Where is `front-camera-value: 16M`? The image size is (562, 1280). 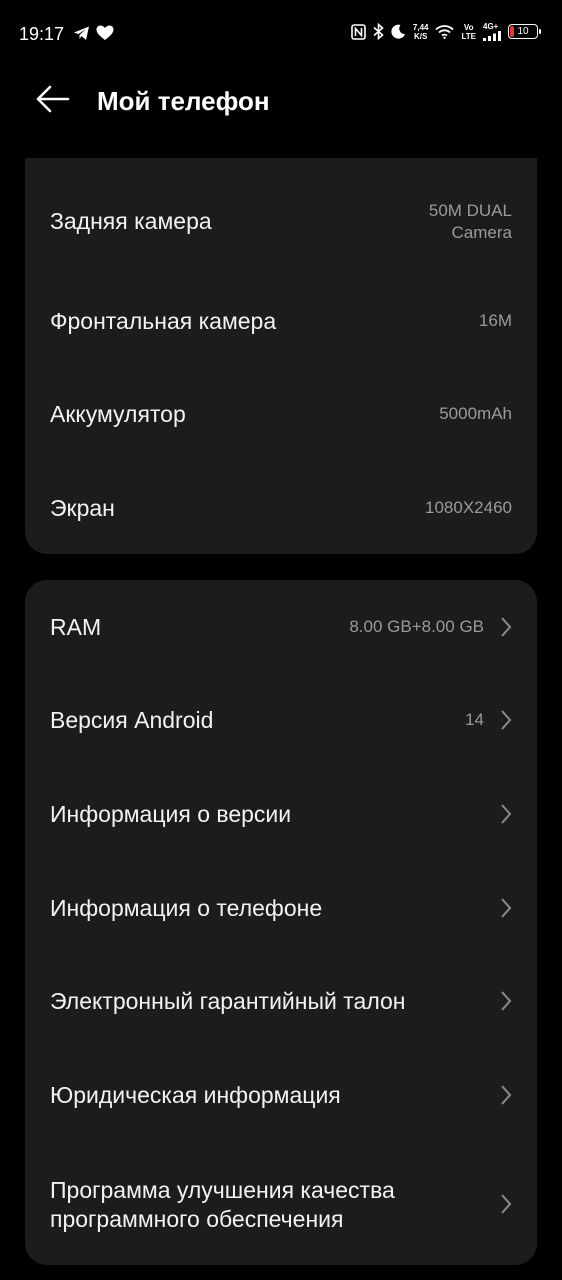
front-camera-value: 16M is located at coordinates (495, 320).